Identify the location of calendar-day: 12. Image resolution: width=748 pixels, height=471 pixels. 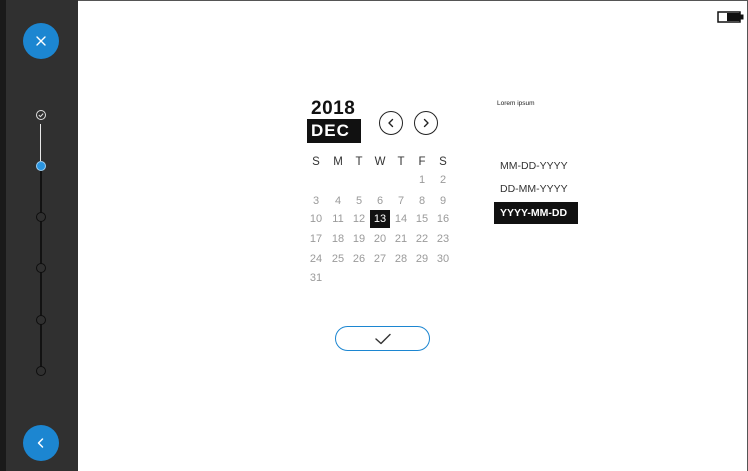
(359, 219).